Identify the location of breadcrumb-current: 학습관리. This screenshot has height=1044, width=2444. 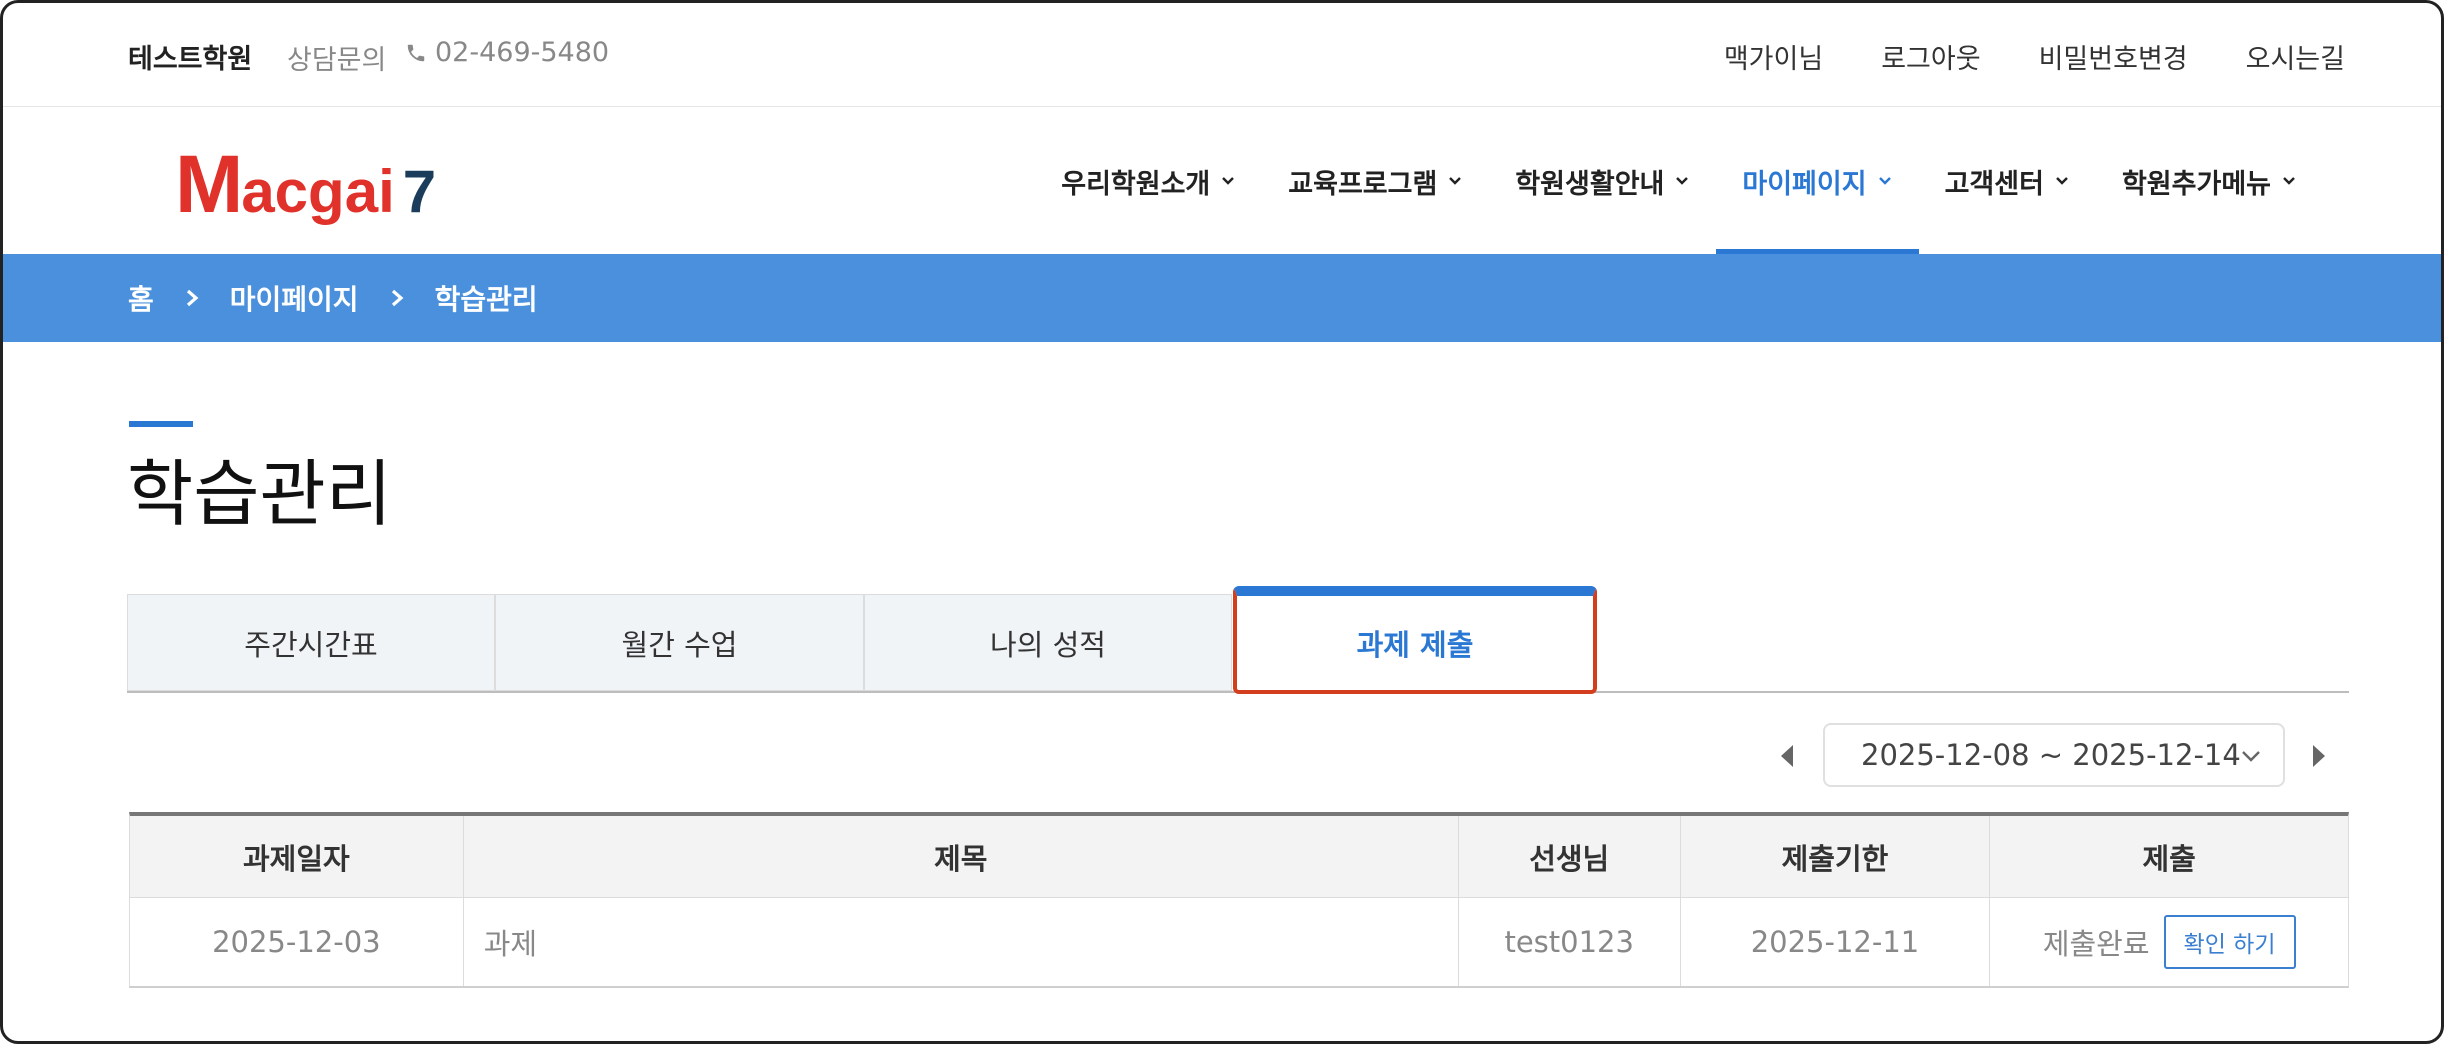
(486, 299).